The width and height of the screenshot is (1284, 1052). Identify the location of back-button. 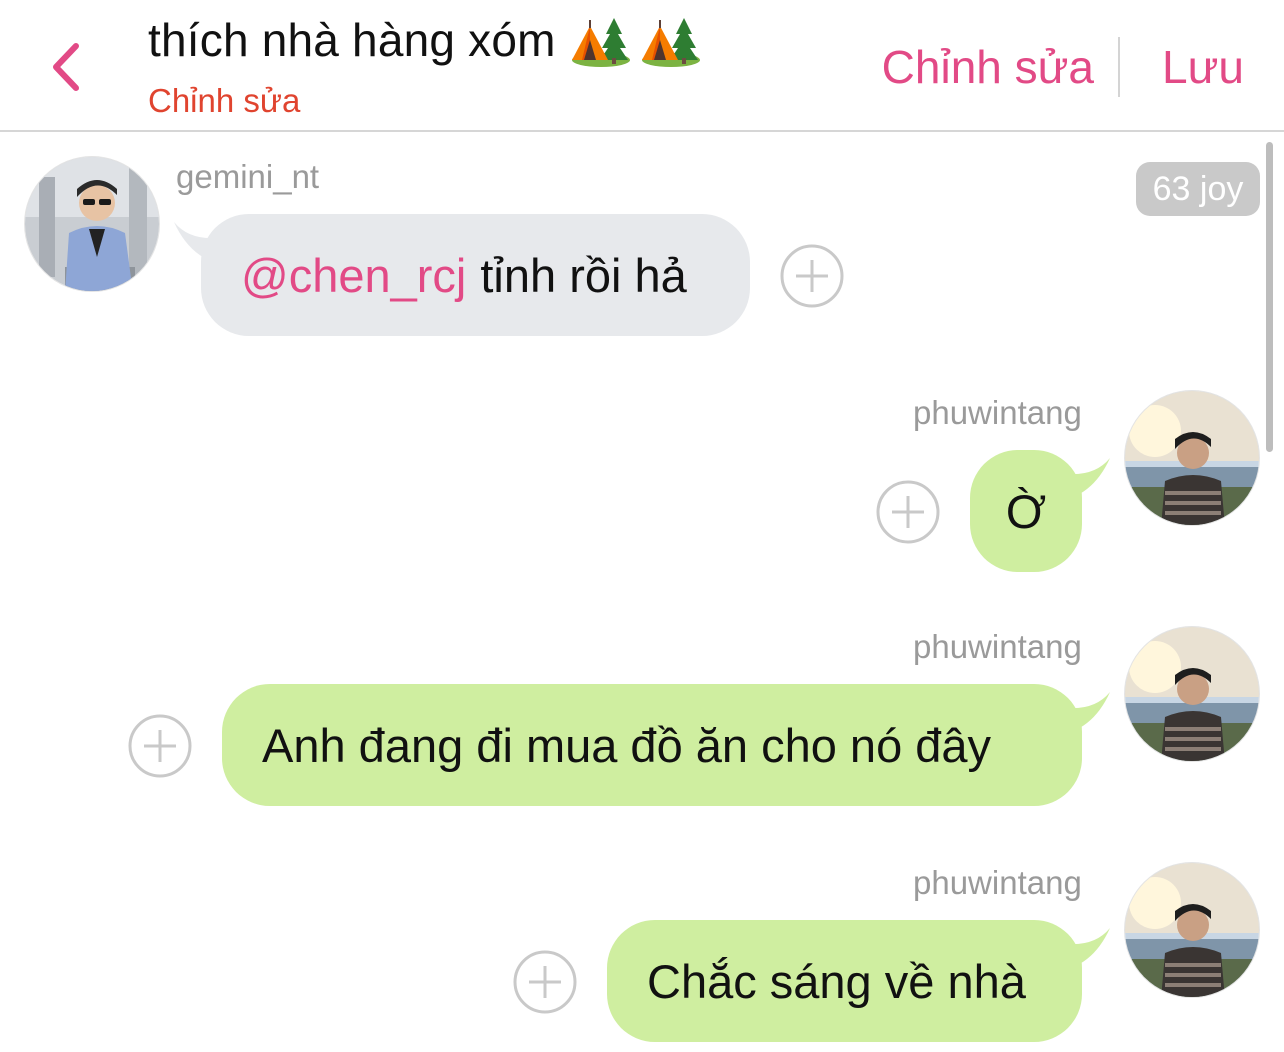
(66, 67).